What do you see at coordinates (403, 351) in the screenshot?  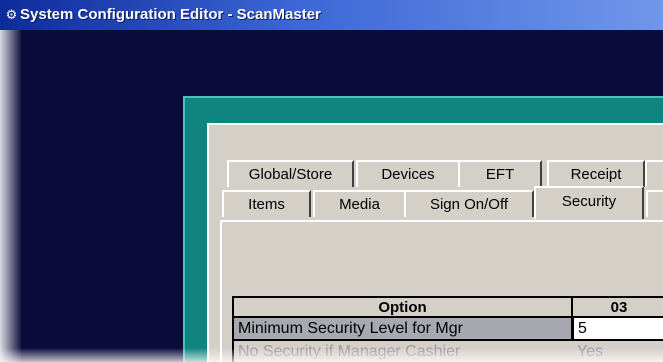 I see `option-cell: No Security if Manager Cashier` at bounding box center [403, 351].